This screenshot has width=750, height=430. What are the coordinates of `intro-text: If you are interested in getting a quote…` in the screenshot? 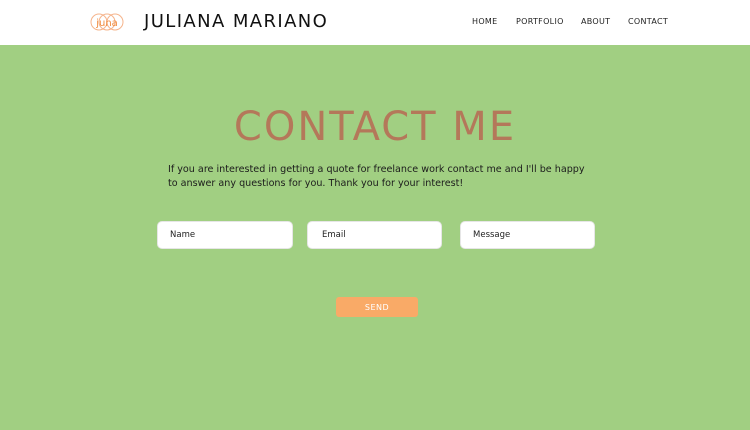 It's located at (376, 176).